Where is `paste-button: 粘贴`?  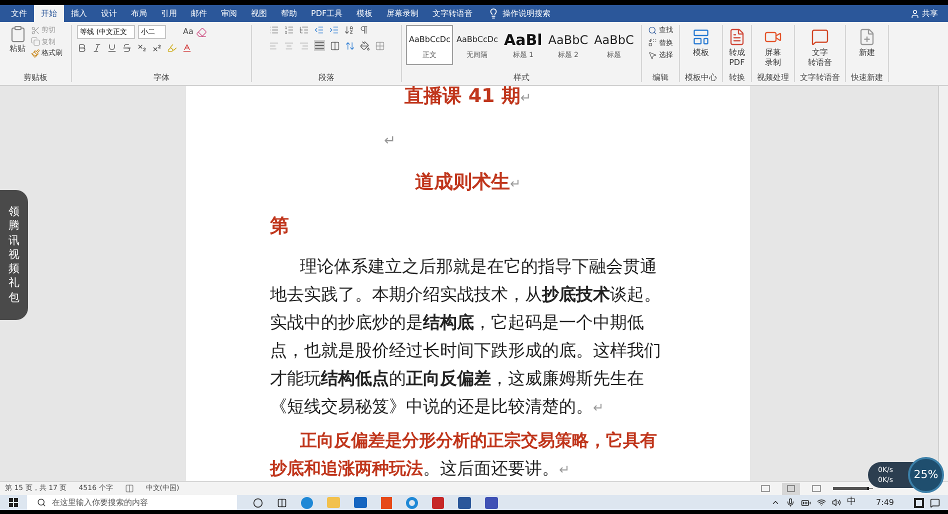 paste-button: 粘贴 is located at coordinates (17, 41).